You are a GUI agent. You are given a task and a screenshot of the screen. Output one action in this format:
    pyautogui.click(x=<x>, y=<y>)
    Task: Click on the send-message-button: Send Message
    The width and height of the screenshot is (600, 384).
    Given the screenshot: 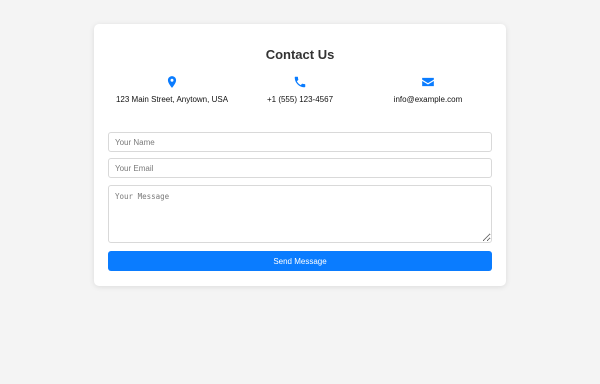 What is the action you would take?
    pyautogui.click(x=300, y=261)
    